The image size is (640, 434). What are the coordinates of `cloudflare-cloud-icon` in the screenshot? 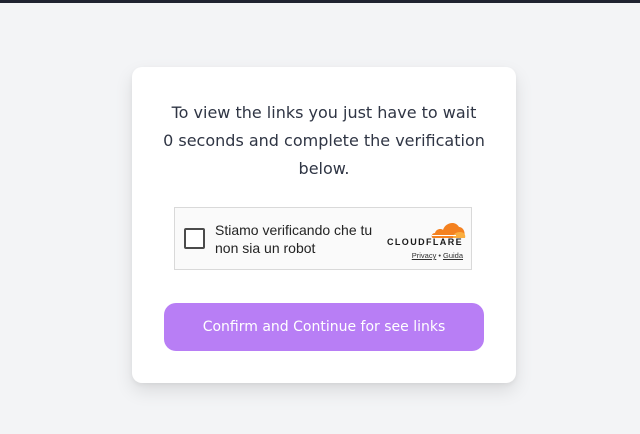 It's located at (448, 230).